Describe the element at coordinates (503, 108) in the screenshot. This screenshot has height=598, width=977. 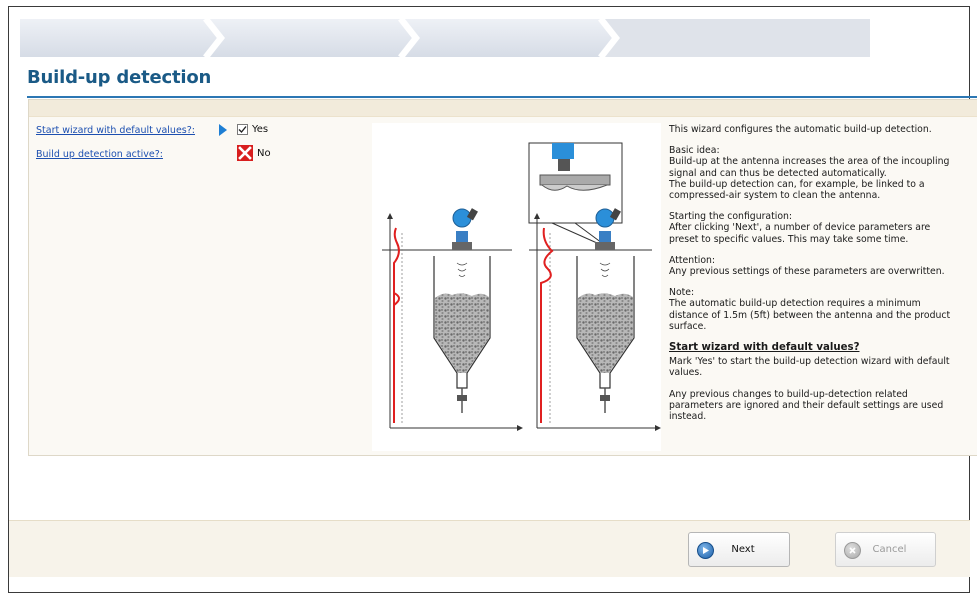
I see `panel-header-band` at that location.